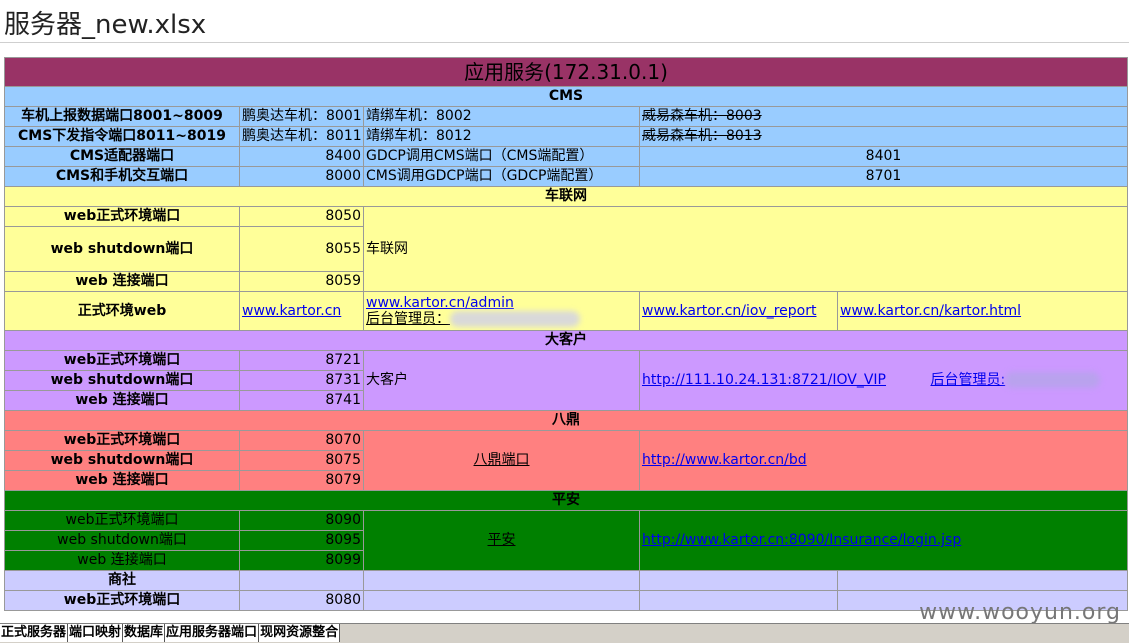  Describe the element at coordinates (301, 600) in the screenshot. I see `cell-port: 8080` at that location.